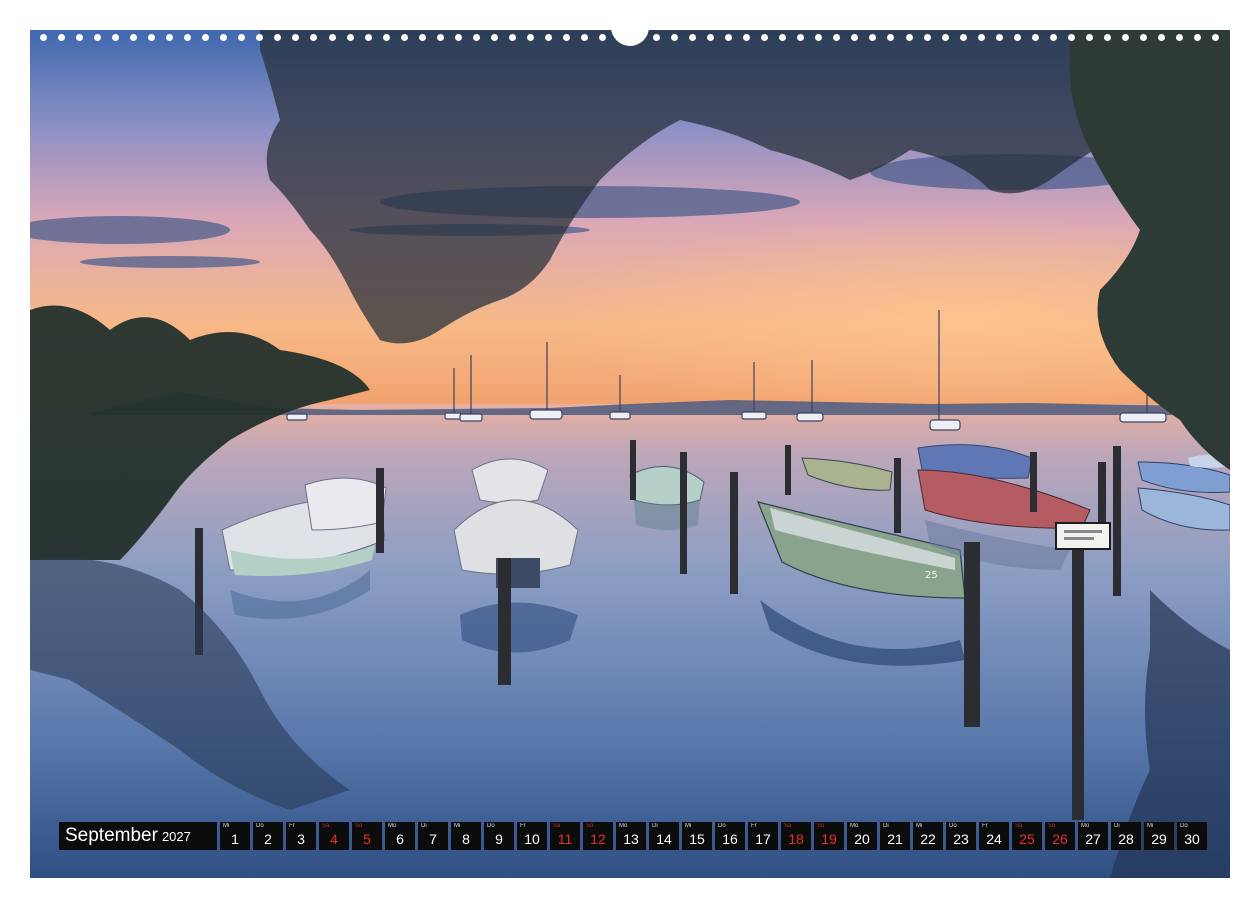 This screenshot has height=908, width=1260. I want to click on month-name: September, so click(111, 835).